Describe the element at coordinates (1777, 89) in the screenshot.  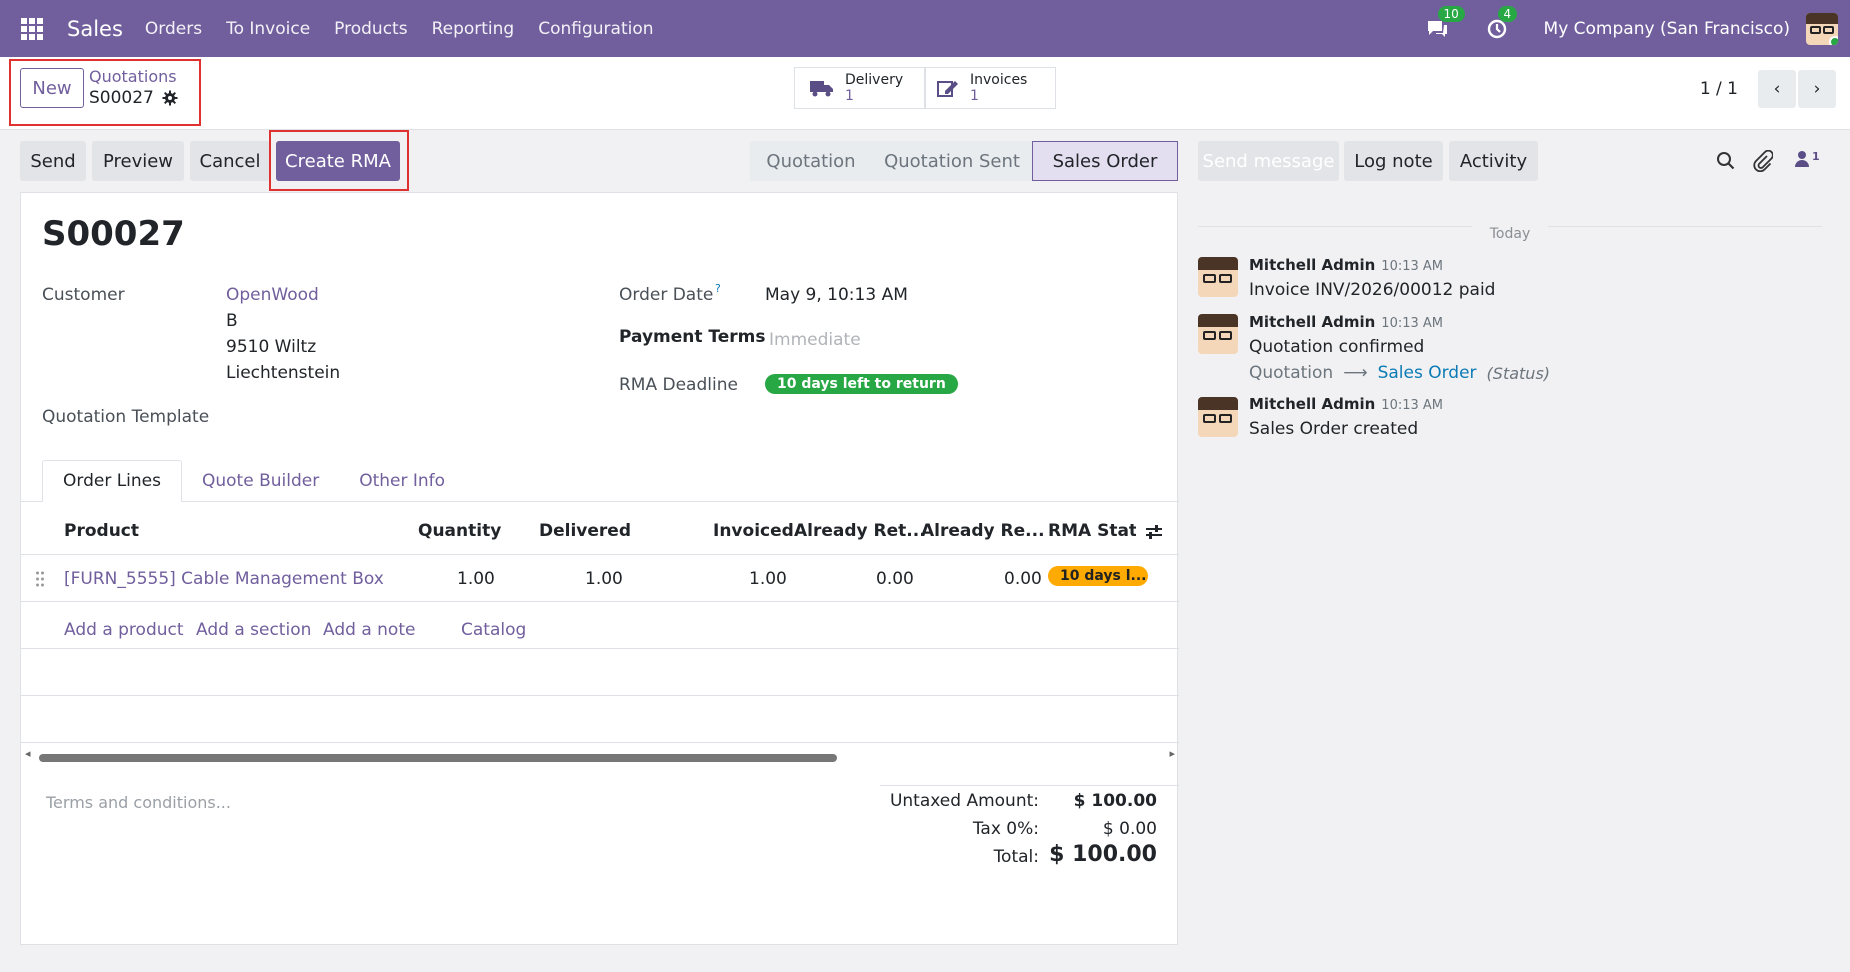
I see `pager-previous: ‹` at that location.